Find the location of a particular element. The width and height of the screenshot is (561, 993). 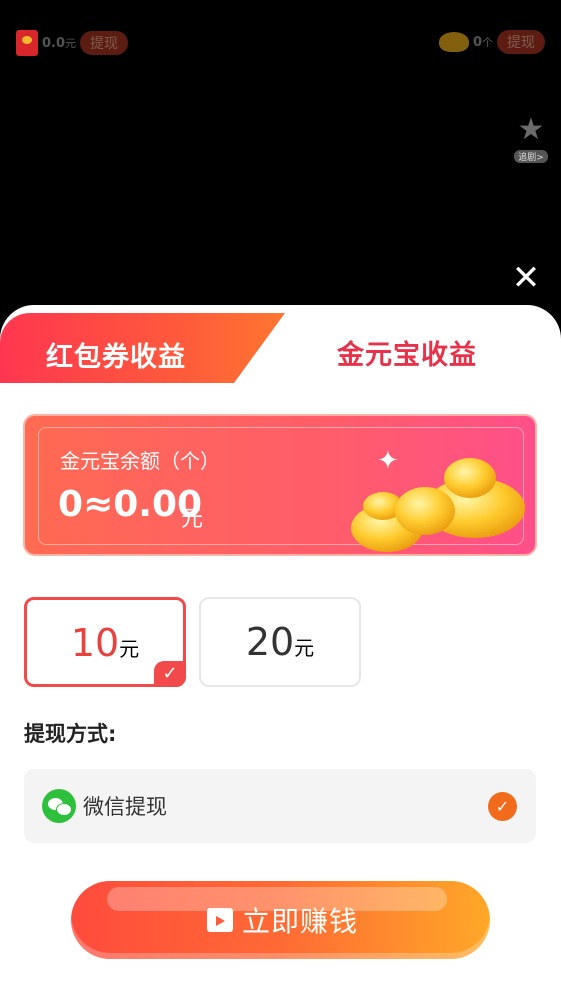

tab-red-packet: 红包券收益 is located at coordinates (142, 348).